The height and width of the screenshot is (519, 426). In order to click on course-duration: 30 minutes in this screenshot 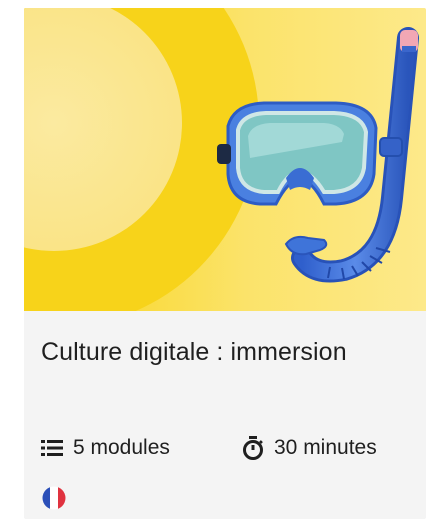, I will do `click(309, 448)`.